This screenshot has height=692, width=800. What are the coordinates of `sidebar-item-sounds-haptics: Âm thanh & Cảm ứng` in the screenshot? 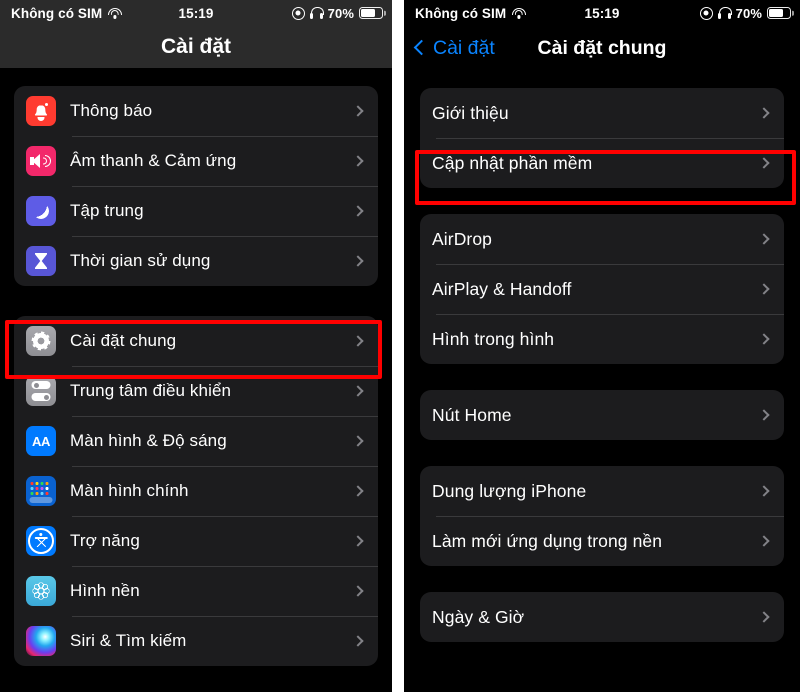 It's located at (196, 161).